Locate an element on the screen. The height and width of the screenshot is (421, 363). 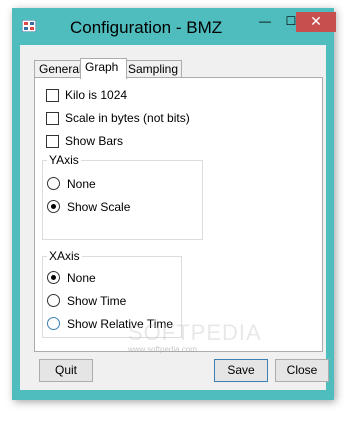
minimize-icon: — is located at coordinates (265, 21).